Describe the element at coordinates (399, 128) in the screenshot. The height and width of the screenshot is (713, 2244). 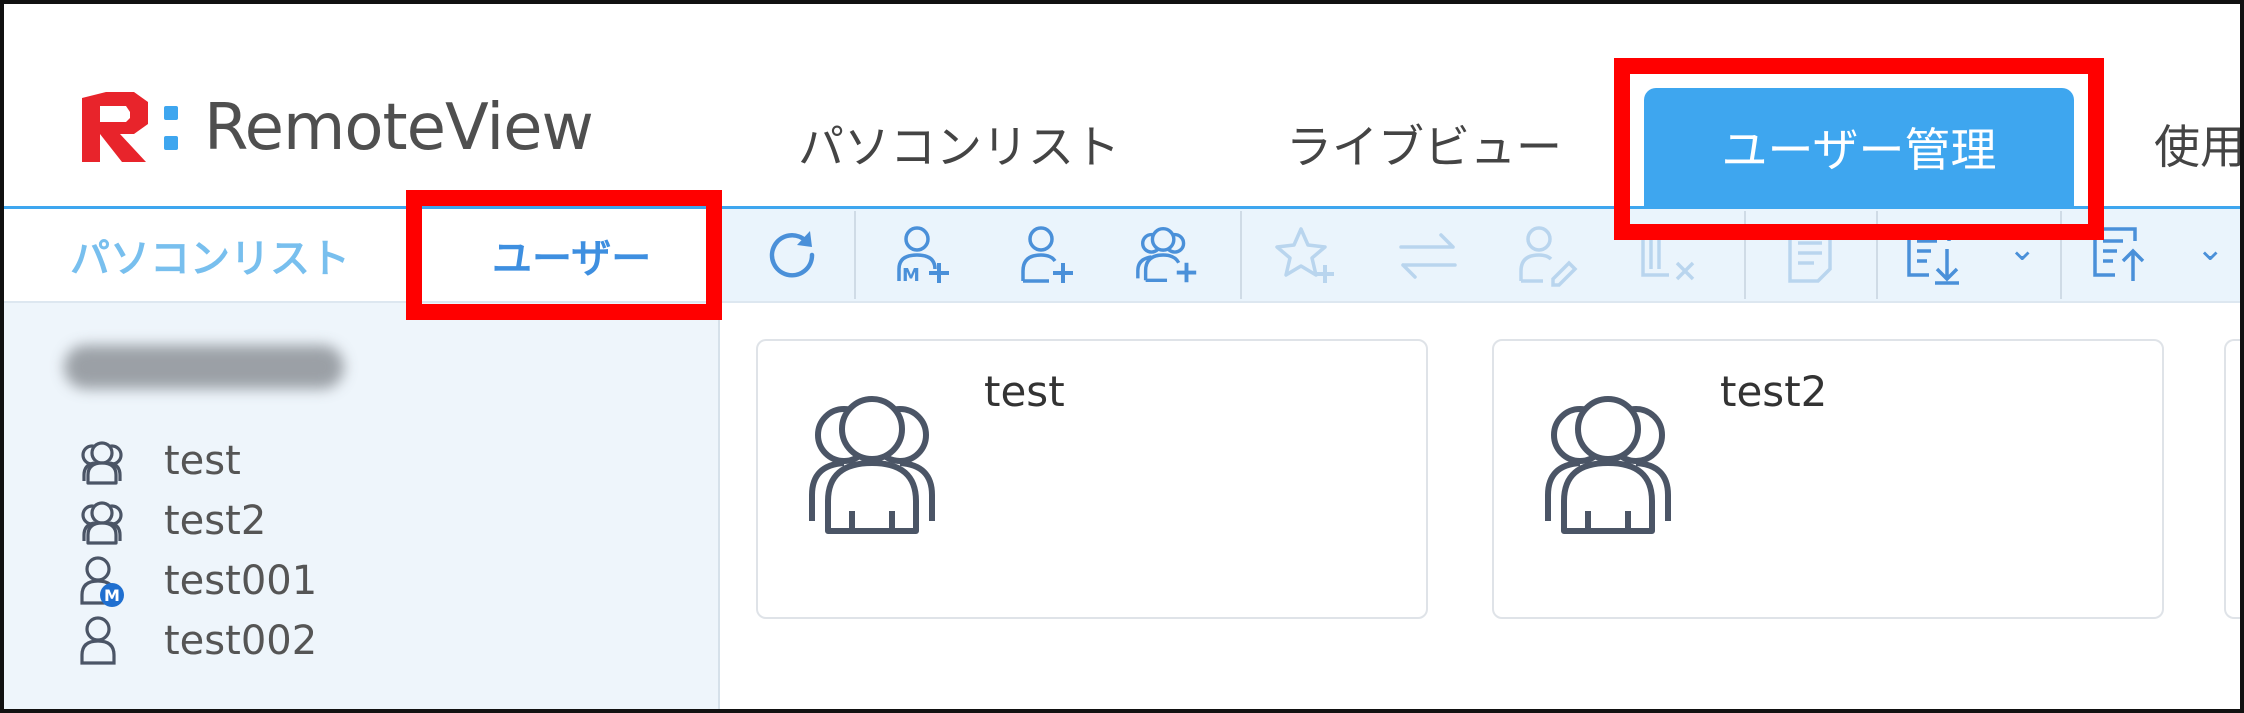
I see `logo-text: RemoteView` at that location.